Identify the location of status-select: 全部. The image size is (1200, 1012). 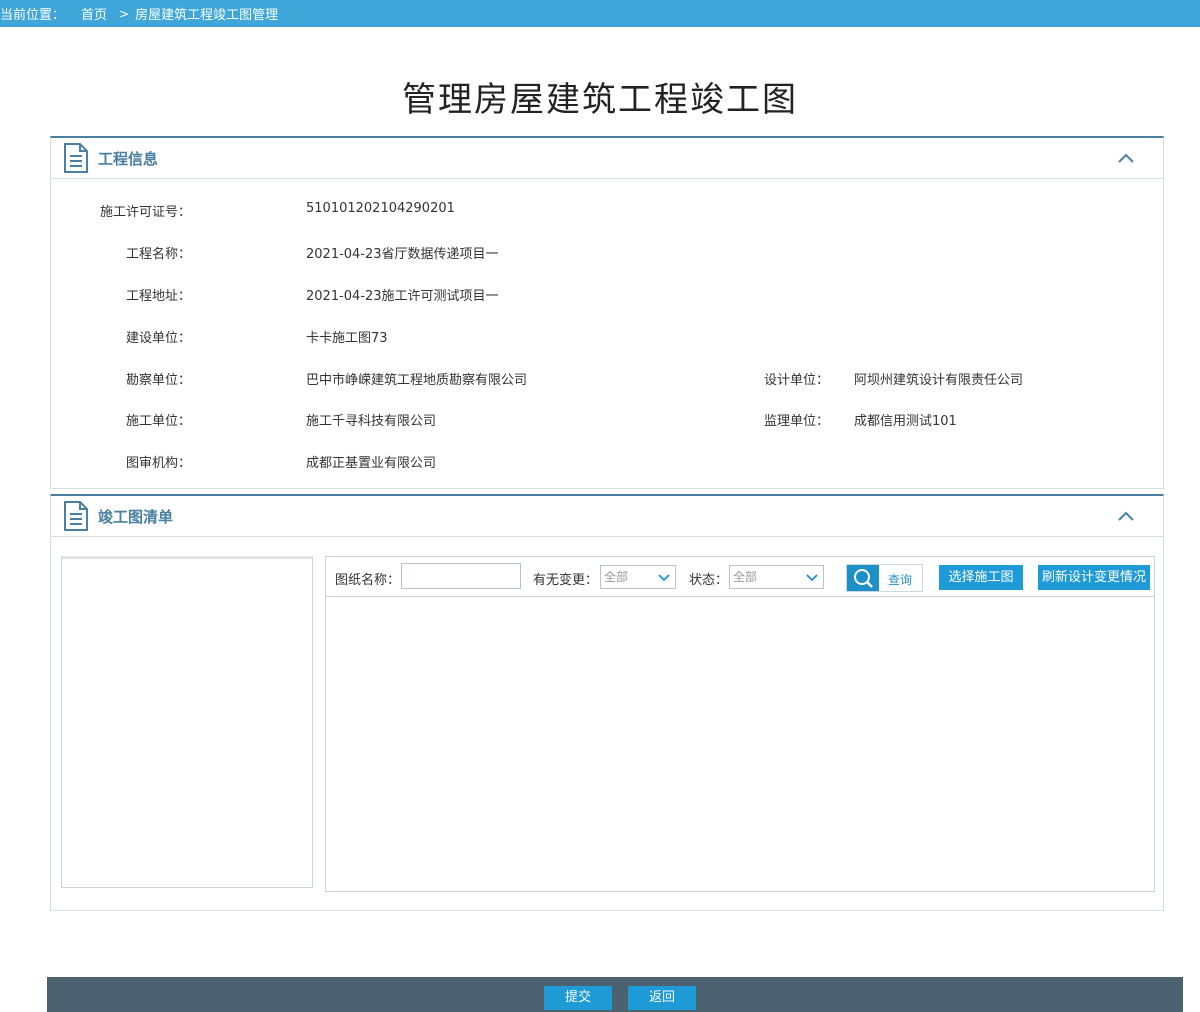
(776, 577).